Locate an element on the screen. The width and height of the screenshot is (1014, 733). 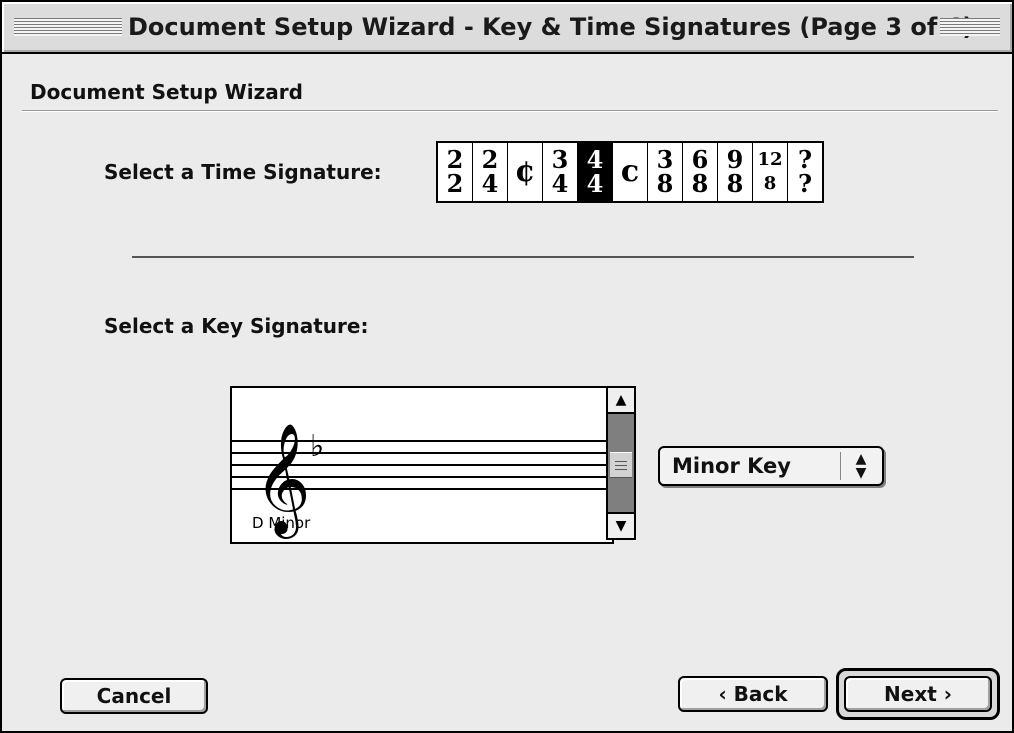
time-signature-2-2: 2 2 is located at coordinates (455, 172).